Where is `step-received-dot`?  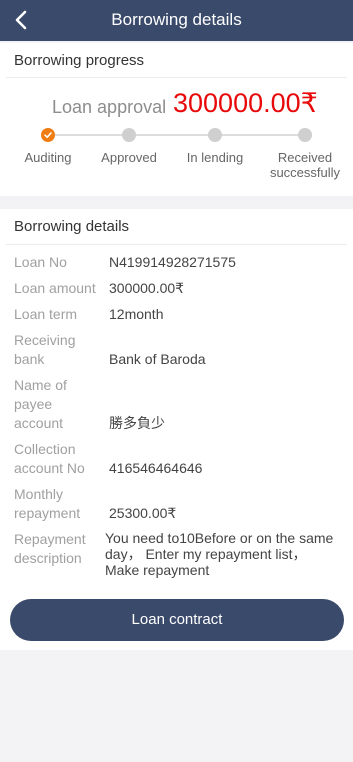
step-received-dot is located at coordinates (305, 135).